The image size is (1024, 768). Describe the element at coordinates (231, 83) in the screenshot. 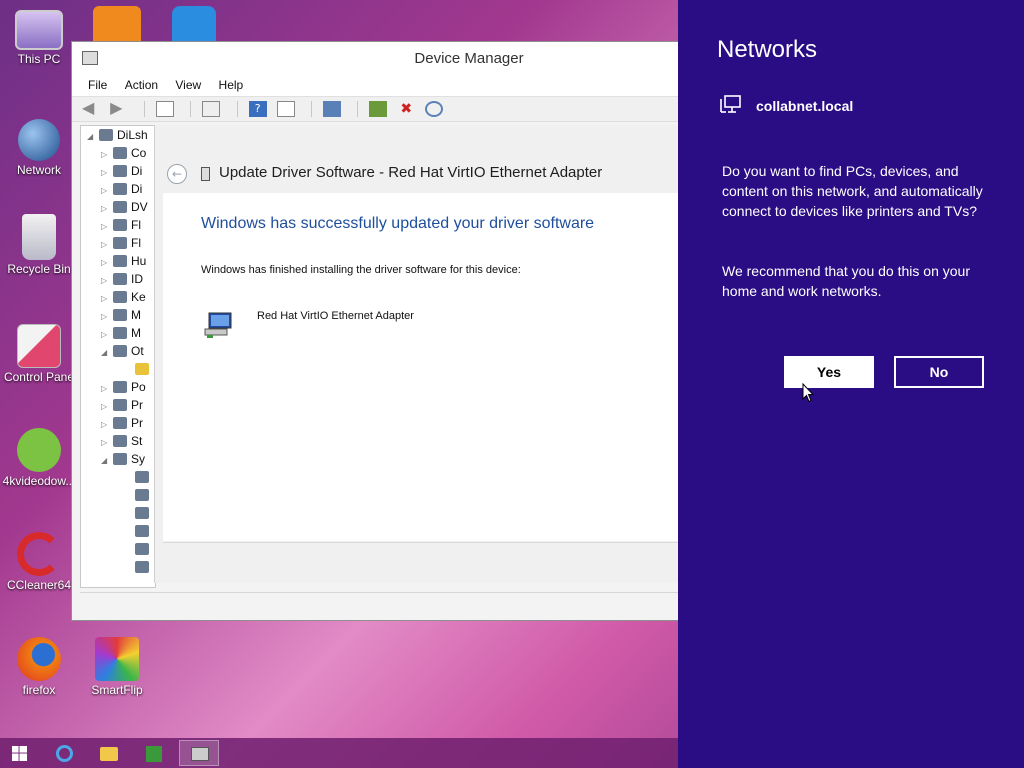

I see `menu-help: Help` at that location.